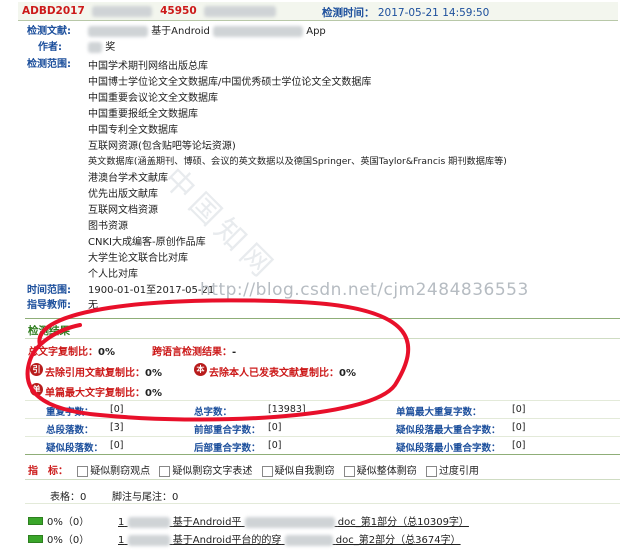 The width and height of the screenshot is (626, 554). What do you see at coordinates (65, 497) in the screenshot?
I see `table-label: 表格：` at bounding box center [65, 497].